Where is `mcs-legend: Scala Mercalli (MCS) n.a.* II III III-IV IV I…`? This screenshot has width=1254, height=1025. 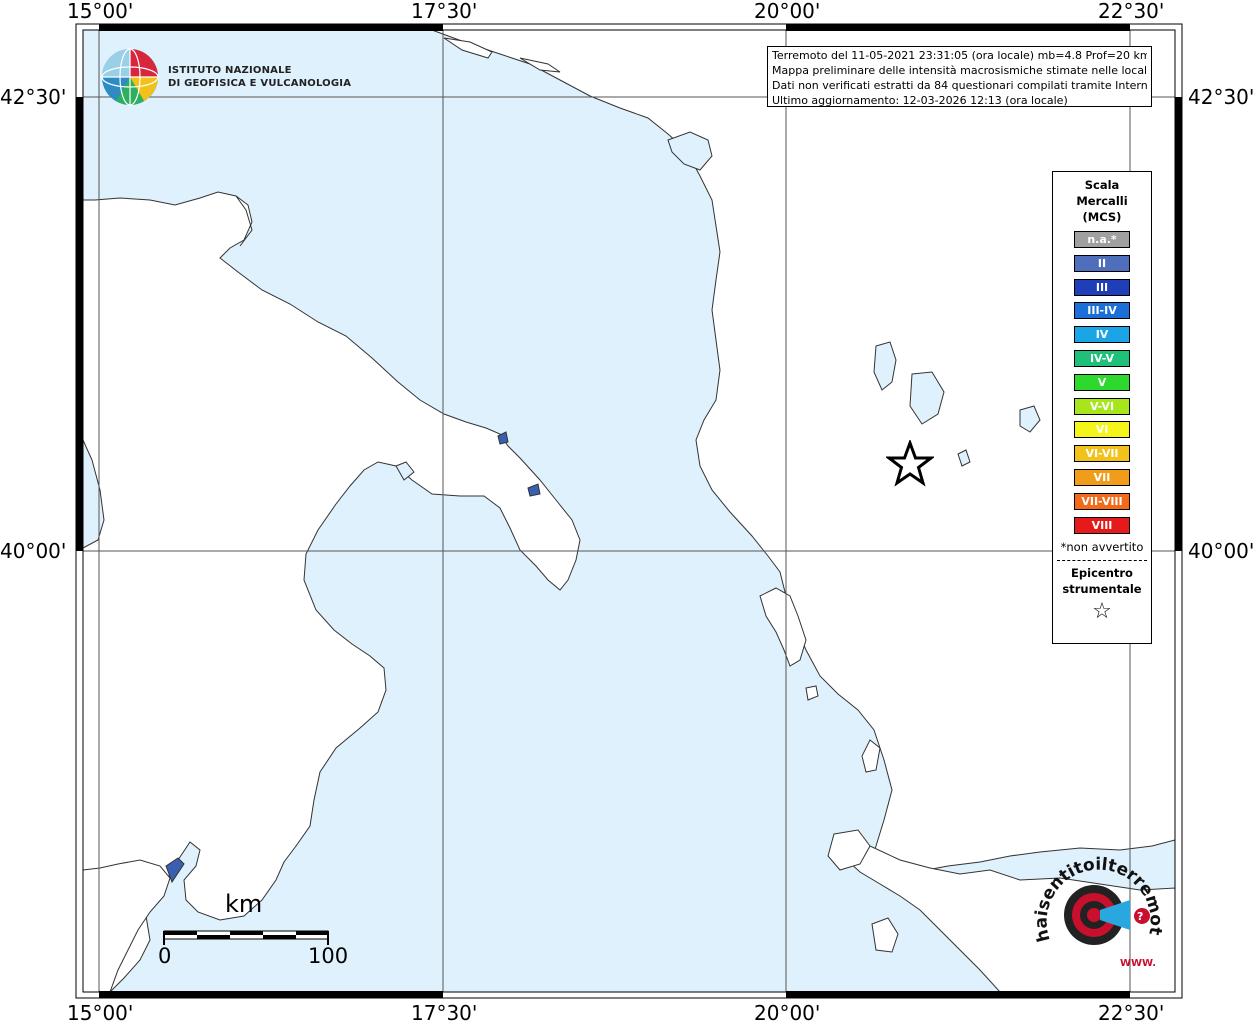
mcs-legend: Scala Mercalli (MCS) n.a.* II III III-IV IV I… is located at coordinates (1102, 407).